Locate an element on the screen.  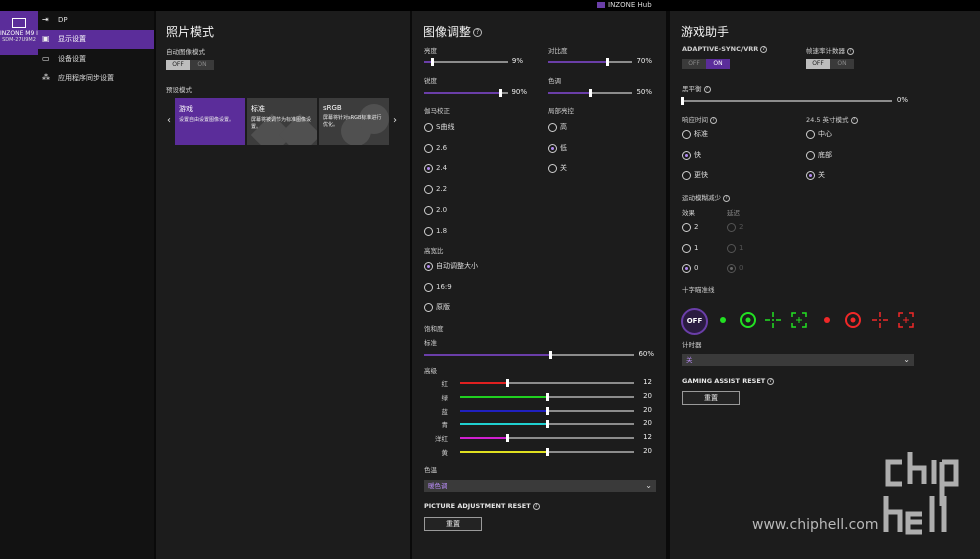
radio-label: 中心 is located at coordinates (825, 134).